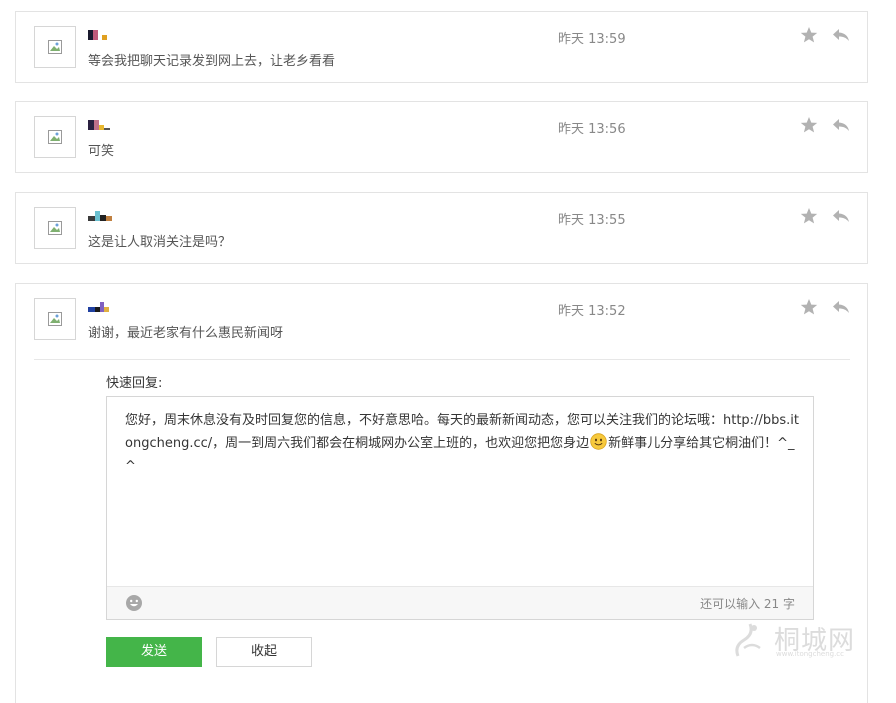  Describe the element at coordinates (441, 137) in the screenshot. I see `message-item: 可笑 昨天 13:56` at that location.